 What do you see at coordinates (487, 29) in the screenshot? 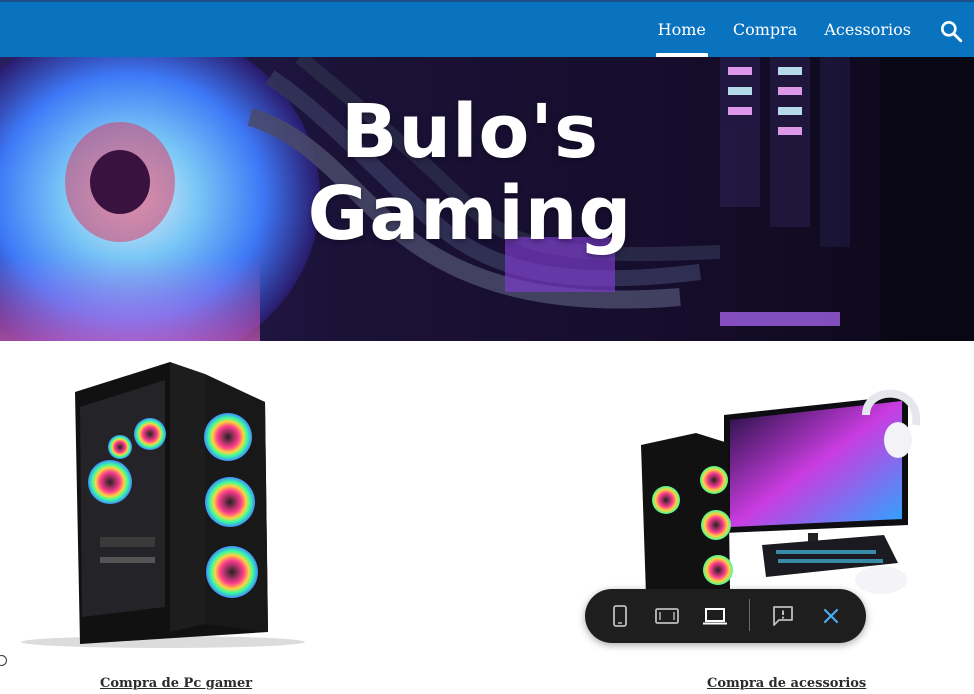
I see `site-header: Home Compra Acessorios` at bounding box center [487, 29].